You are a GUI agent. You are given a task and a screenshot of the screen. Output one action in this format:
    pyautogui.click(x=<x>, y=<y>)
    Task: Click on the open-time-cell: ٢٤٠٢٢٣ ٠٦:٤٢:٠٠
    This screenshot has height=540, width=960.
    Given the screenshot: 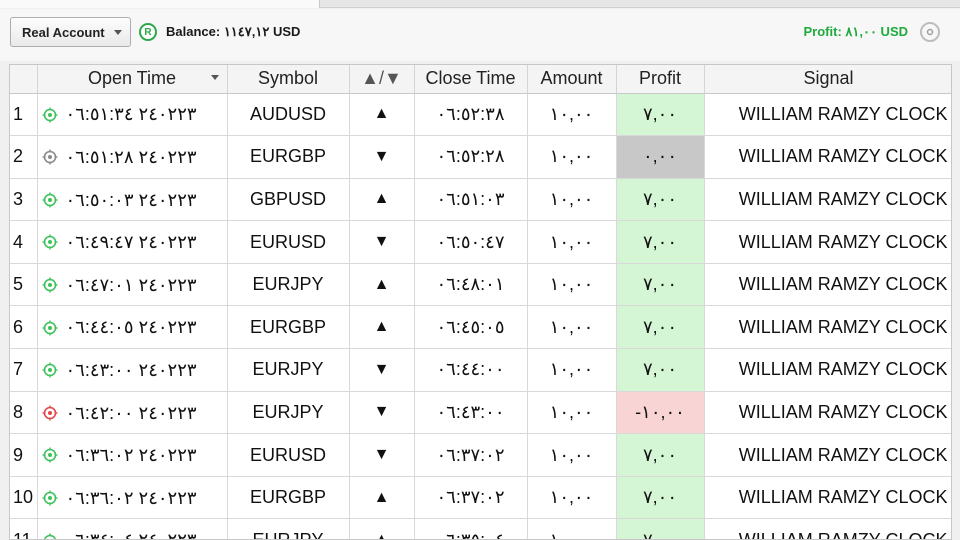 What is the action you would take?
    pyautogui.click(x=132, y=413)
    